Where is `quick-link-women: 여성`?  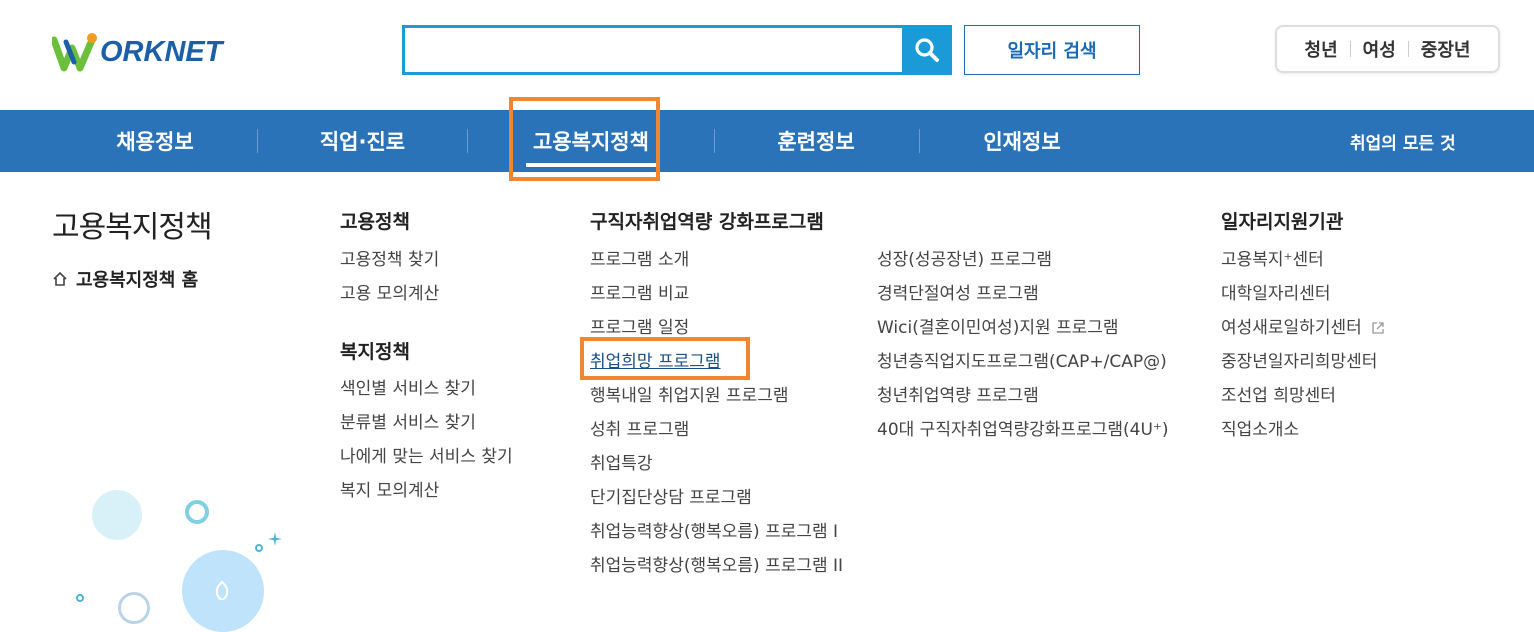
quick-link-women: 여성 is located at coordinates (1379, 49).